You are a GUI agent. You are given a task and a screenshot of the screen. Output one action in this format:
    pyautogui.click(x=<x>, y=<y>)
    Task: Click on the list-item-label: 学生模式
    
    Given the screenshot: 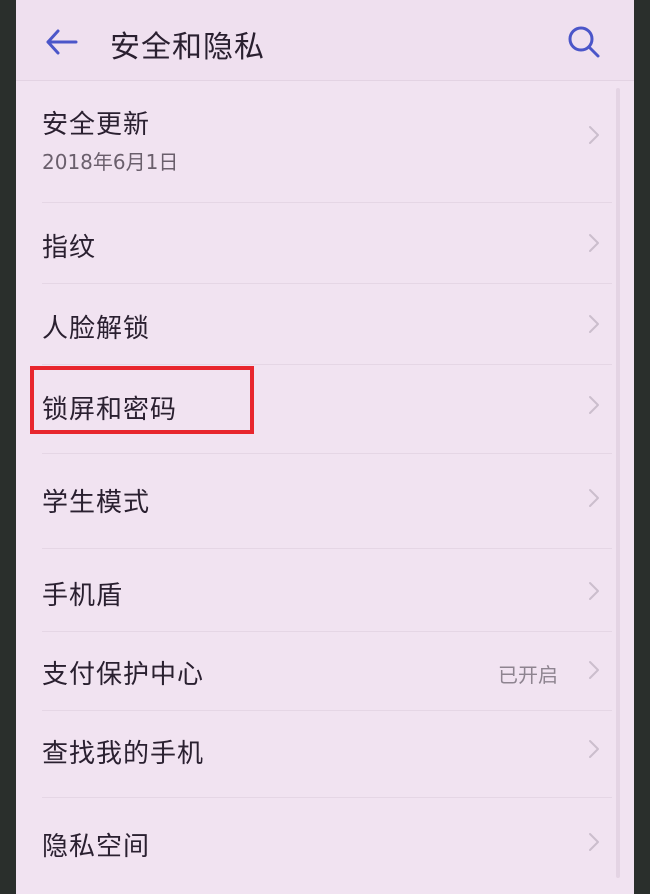 What is the action you would take?
    pyautogui.click(x=96, y=503)
    